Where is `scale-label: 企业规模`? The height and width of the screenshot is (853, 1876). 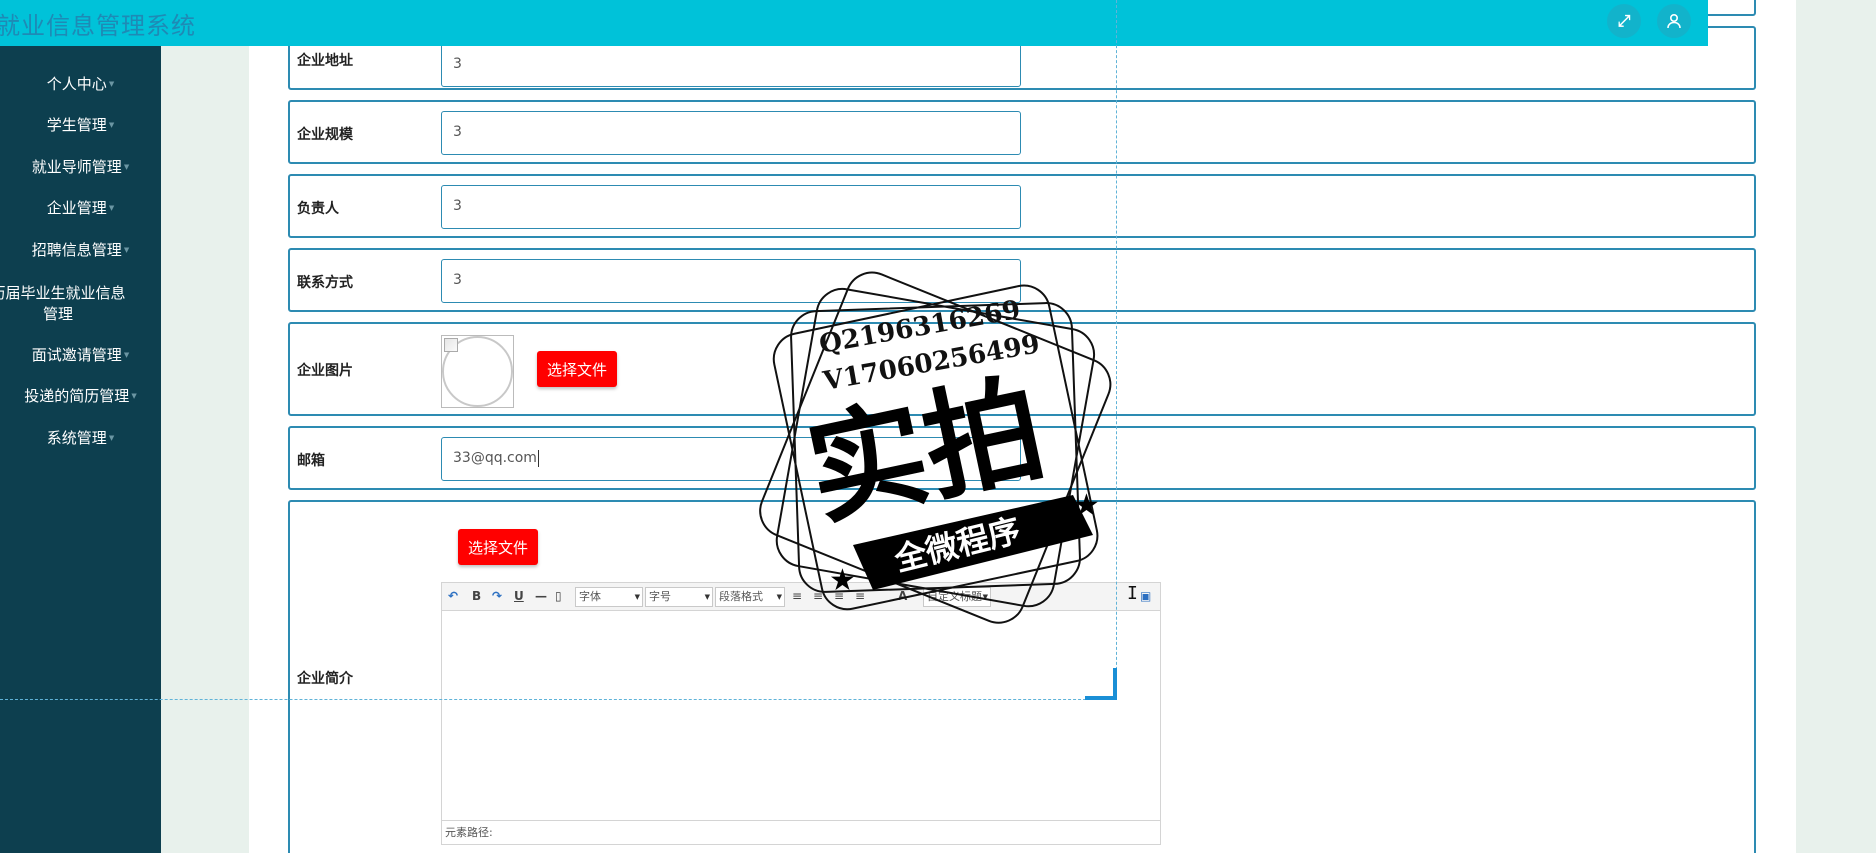 scale-label: 企业规模 is located at coordinates (325, 135).